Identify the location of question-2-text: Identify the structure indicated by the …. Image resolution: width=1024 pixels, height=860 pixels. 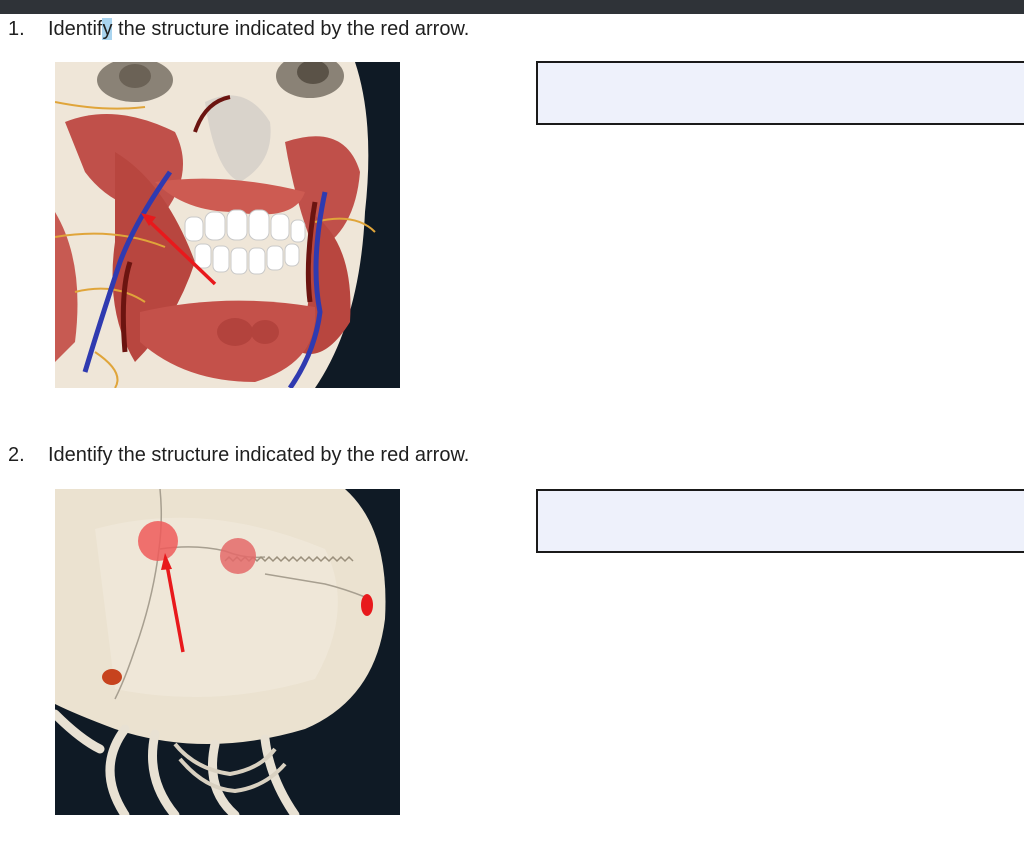
(258, 455).